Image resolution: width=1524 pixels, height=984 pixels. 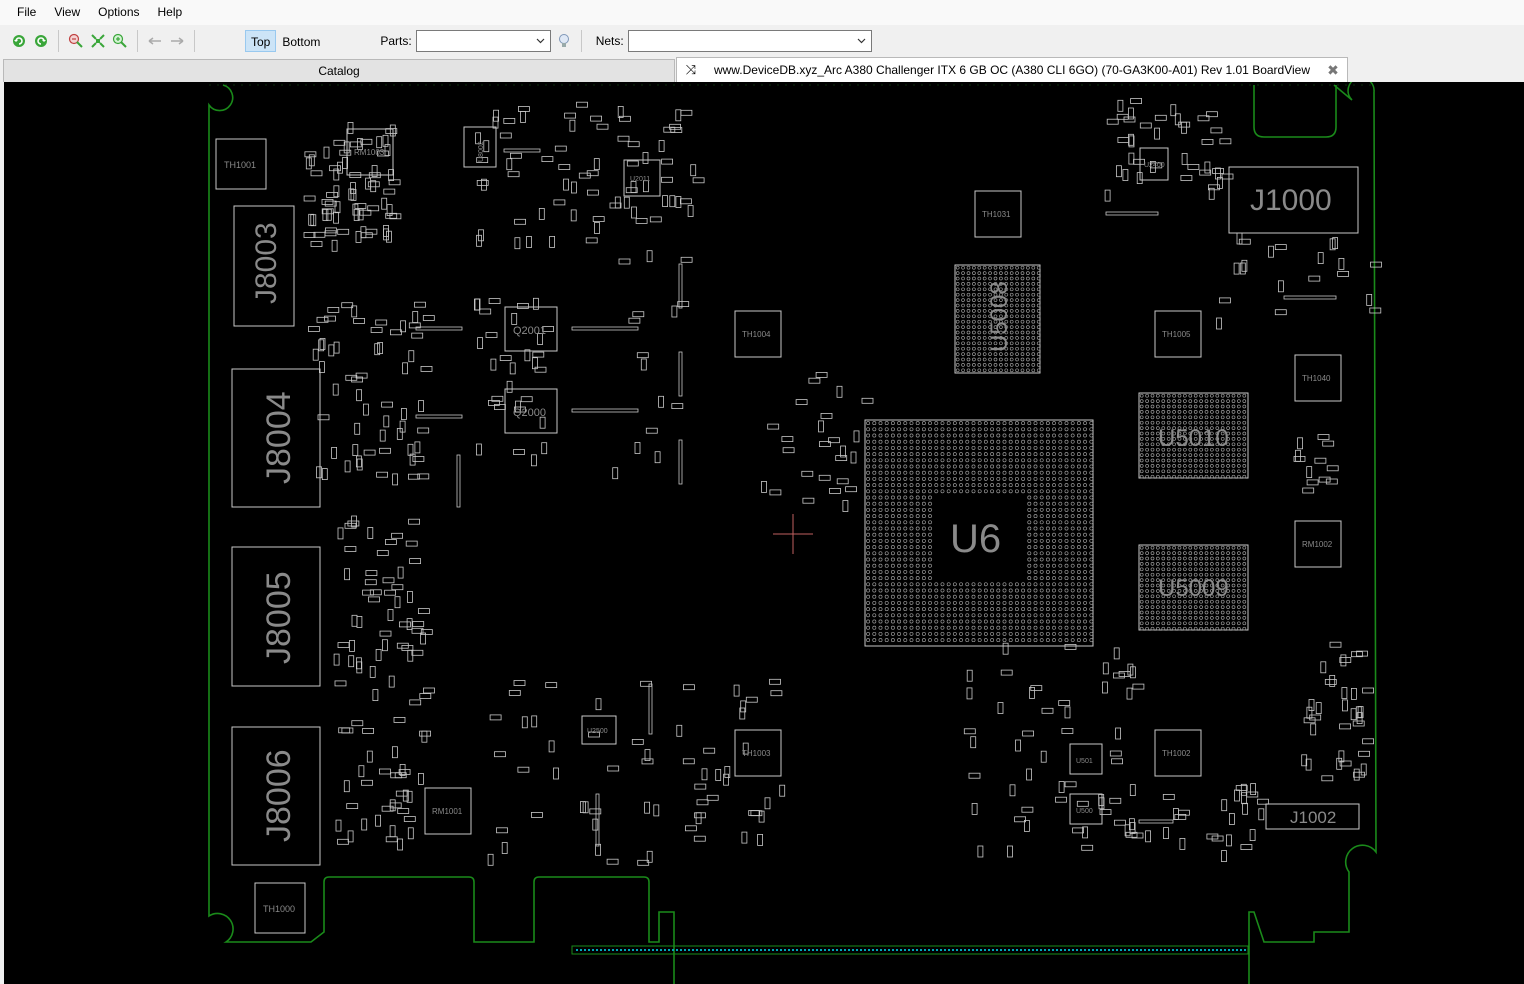 I want to click on rotate-ccw-icon, so click(x=41, y=41).